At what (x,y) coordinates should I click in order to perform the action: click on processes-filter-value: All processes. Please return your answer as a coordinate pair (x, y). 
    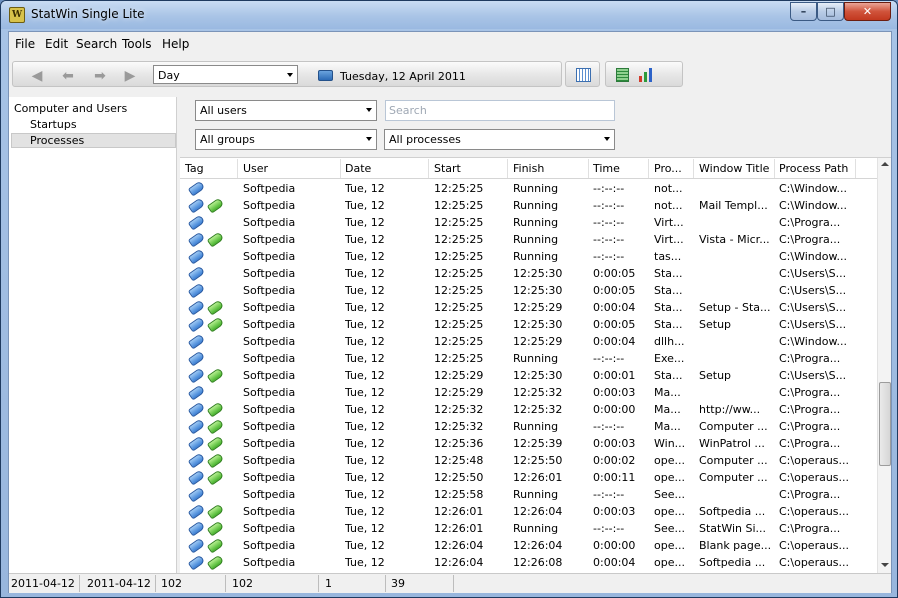
    Looking at the image, I should click on (425, 139).